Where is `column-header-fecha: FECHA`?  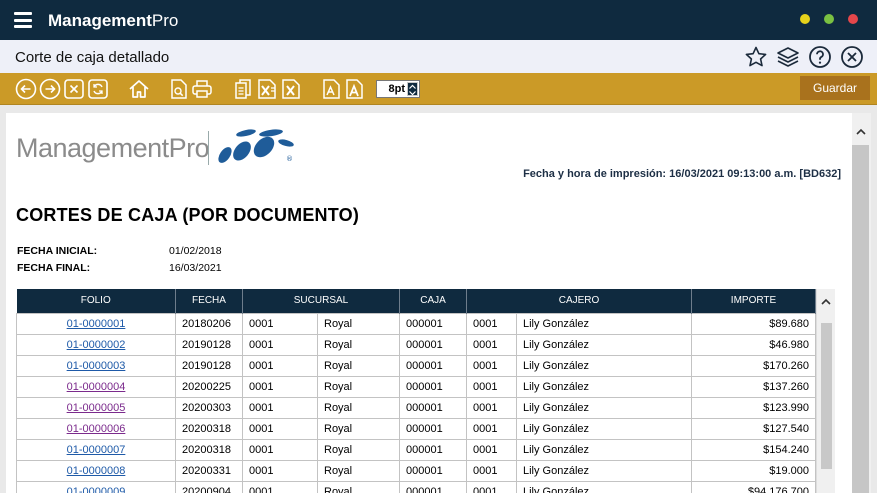
column-header-fecha: FECHA is located at coordinates (209, 301).